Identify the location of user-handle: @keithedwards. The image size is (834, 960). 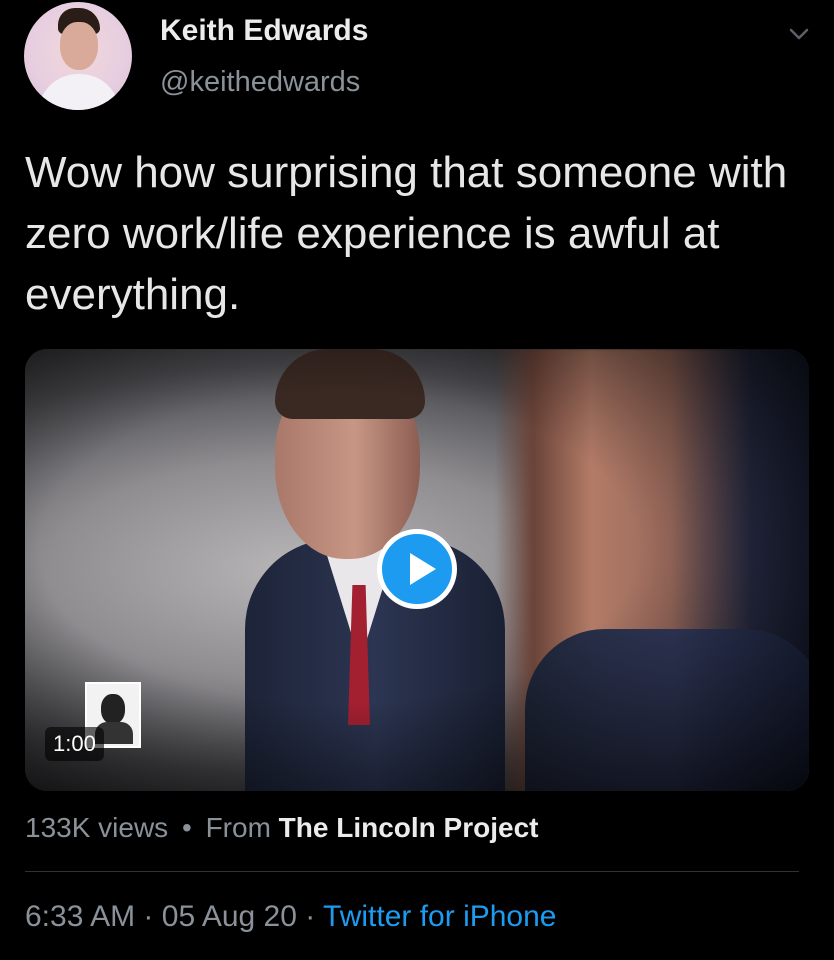
(260, 82).